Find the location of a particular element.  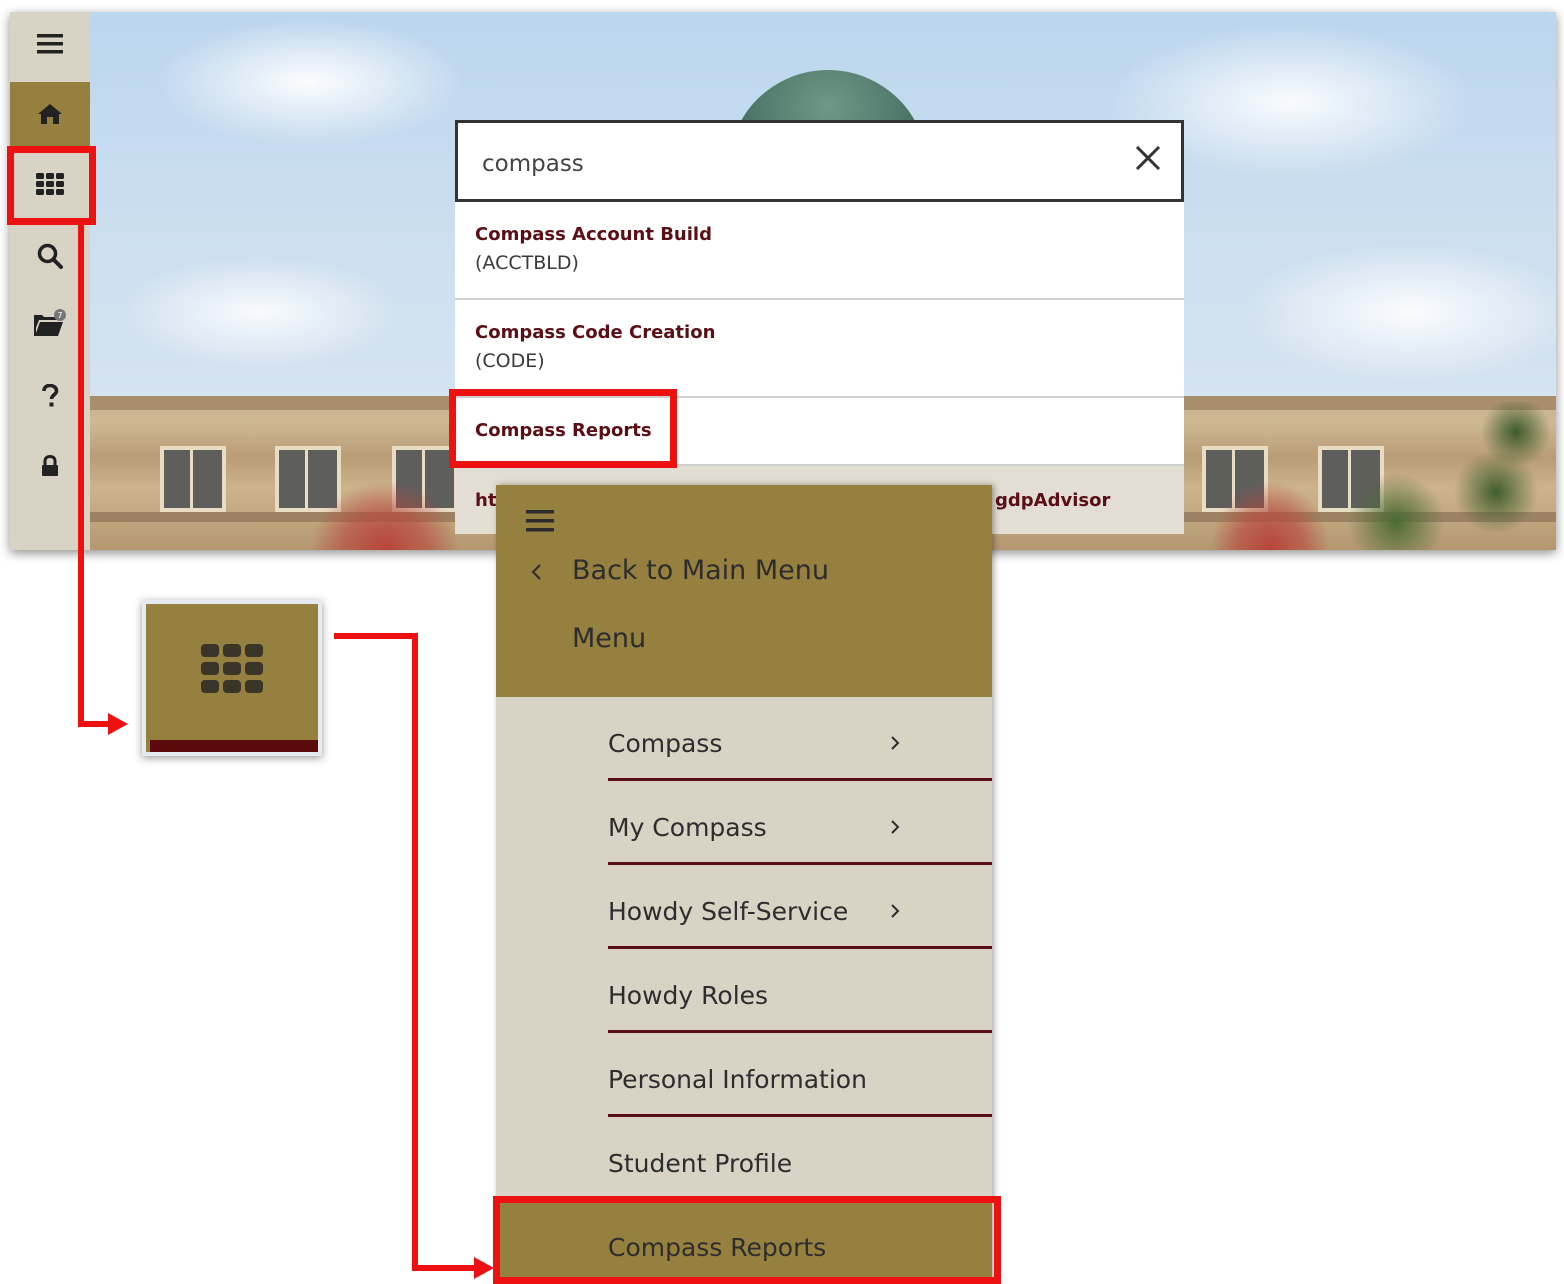

lock-icon is located at coordinates (50, 465).